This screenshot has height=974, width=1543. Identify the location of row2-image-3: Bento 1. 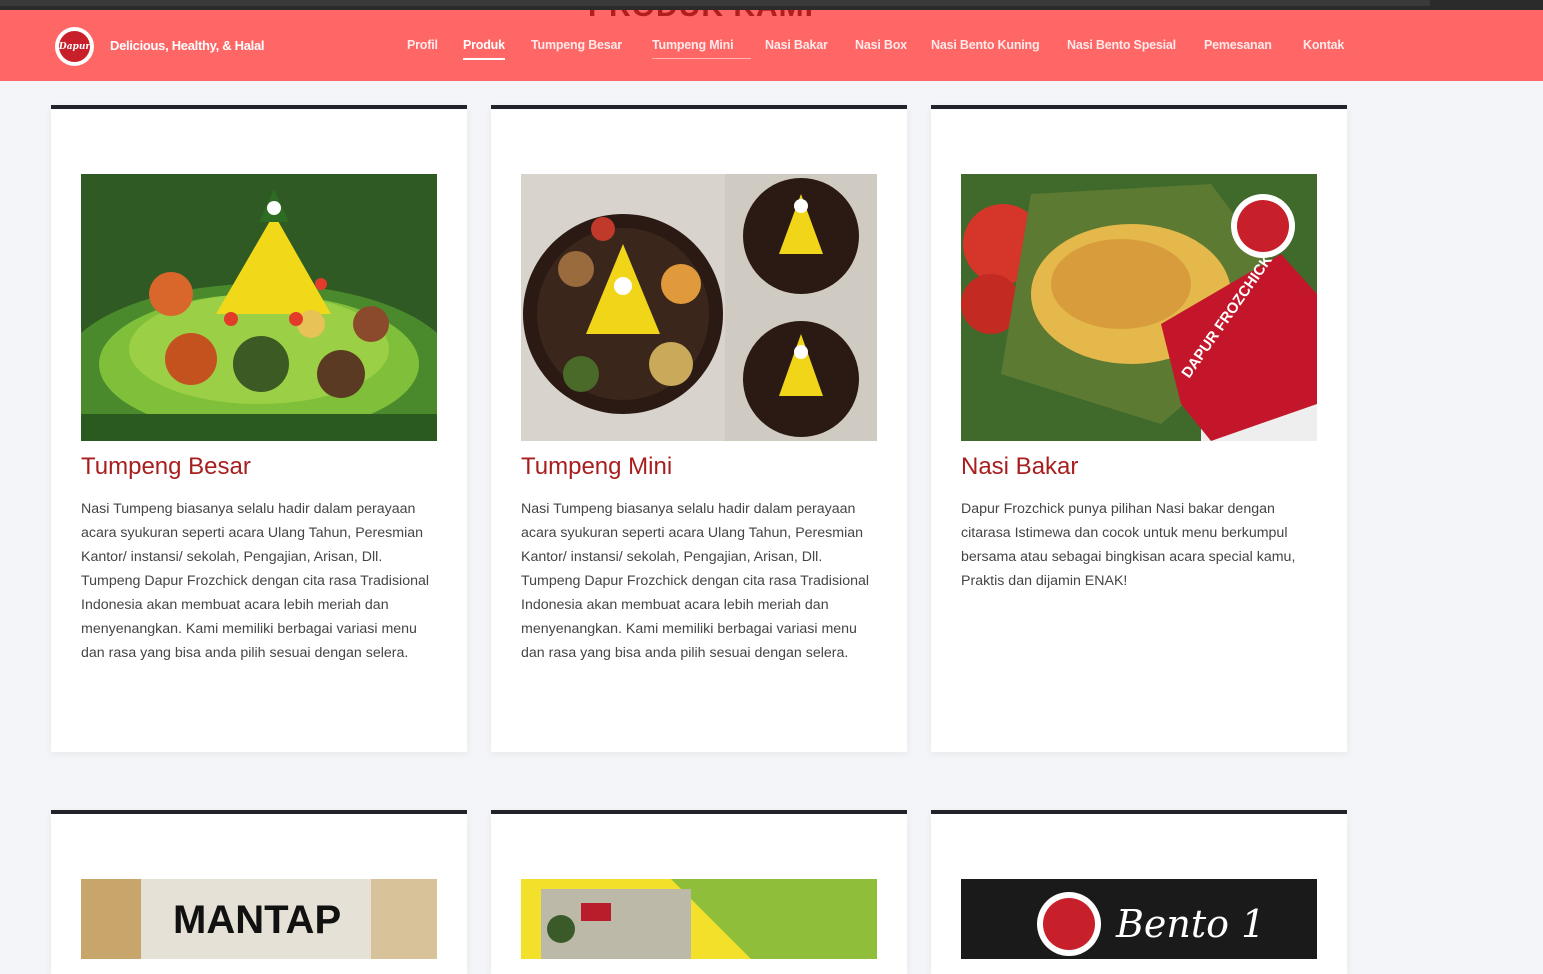
(1139, 919).